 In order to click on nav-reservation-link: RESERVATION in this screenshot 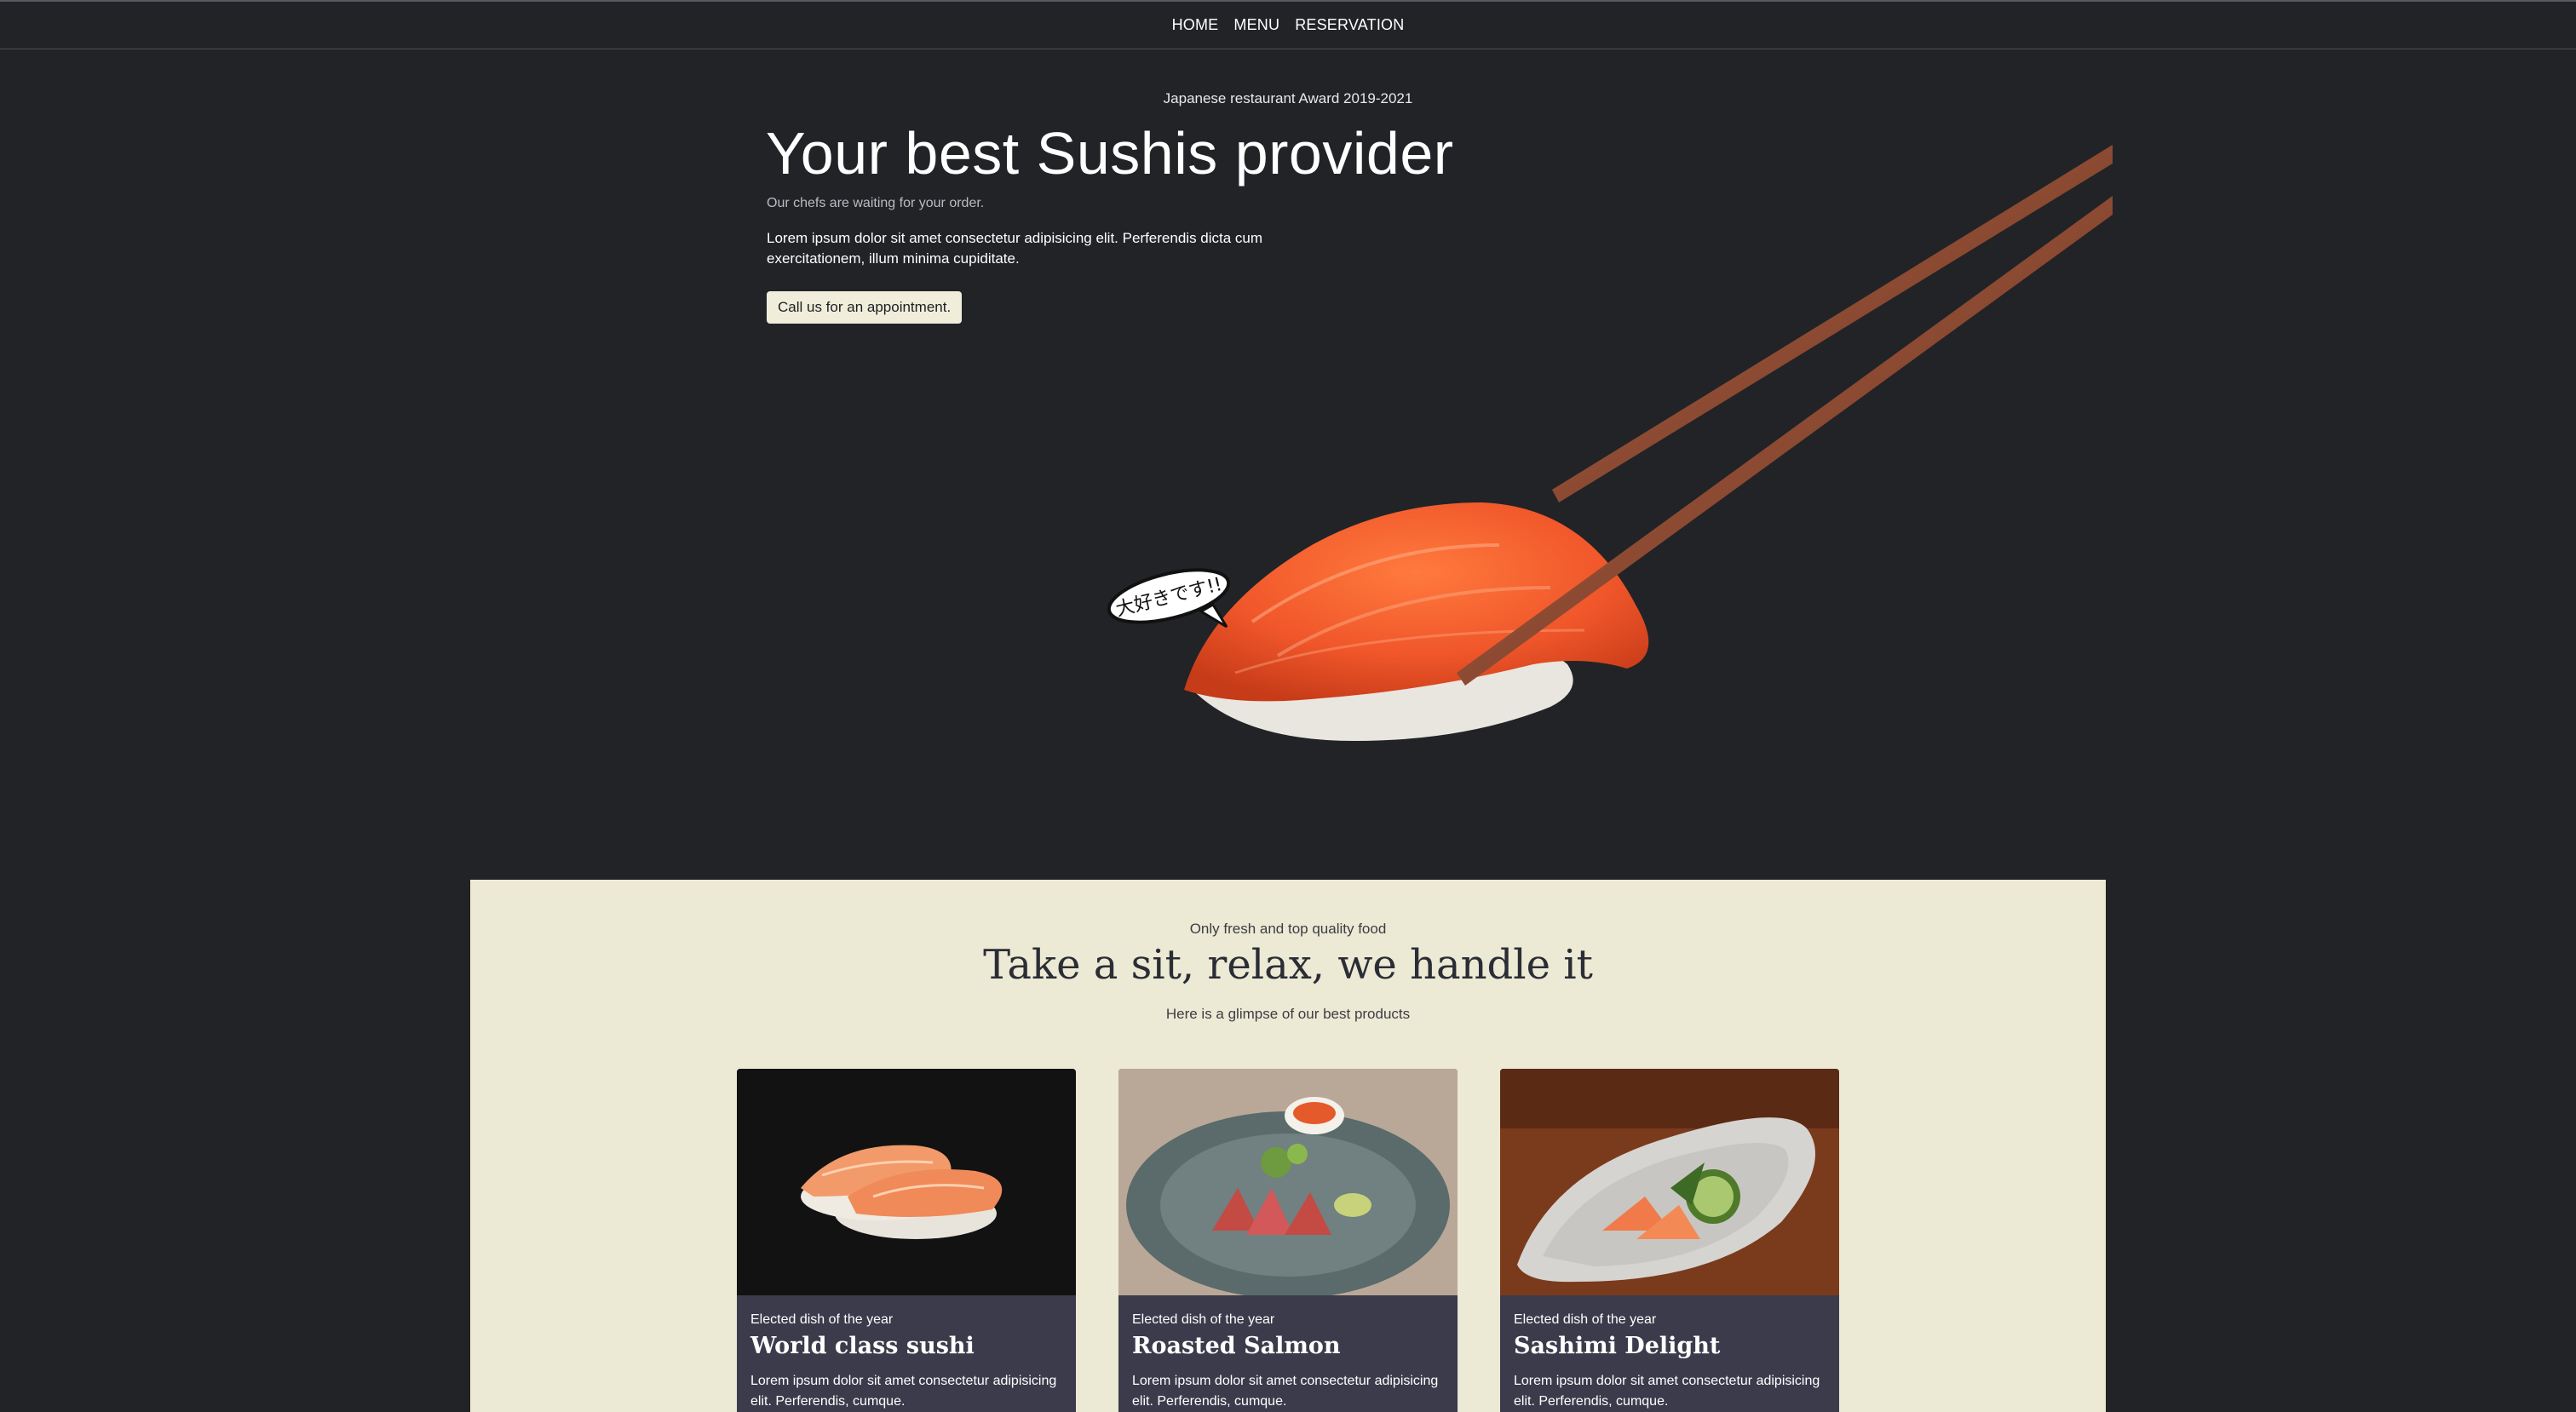, I will do `click(1350, 25)`.